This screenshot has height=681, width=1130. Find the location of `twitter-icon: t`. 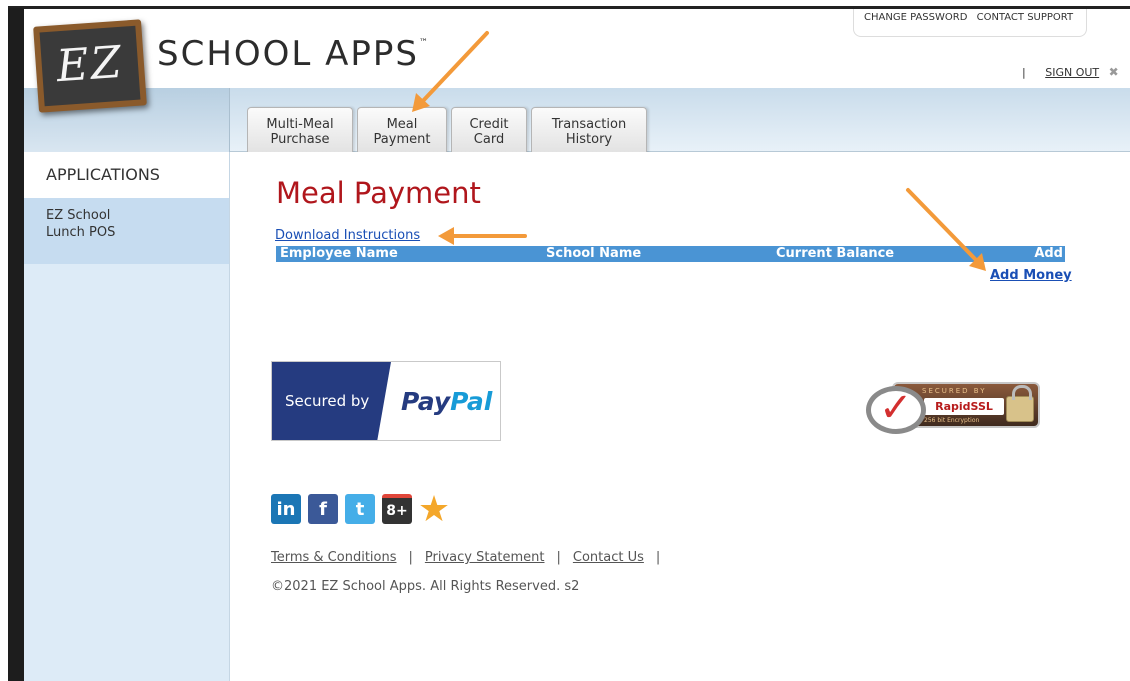

twitter-icon: t is located at coordinates (360, 509).